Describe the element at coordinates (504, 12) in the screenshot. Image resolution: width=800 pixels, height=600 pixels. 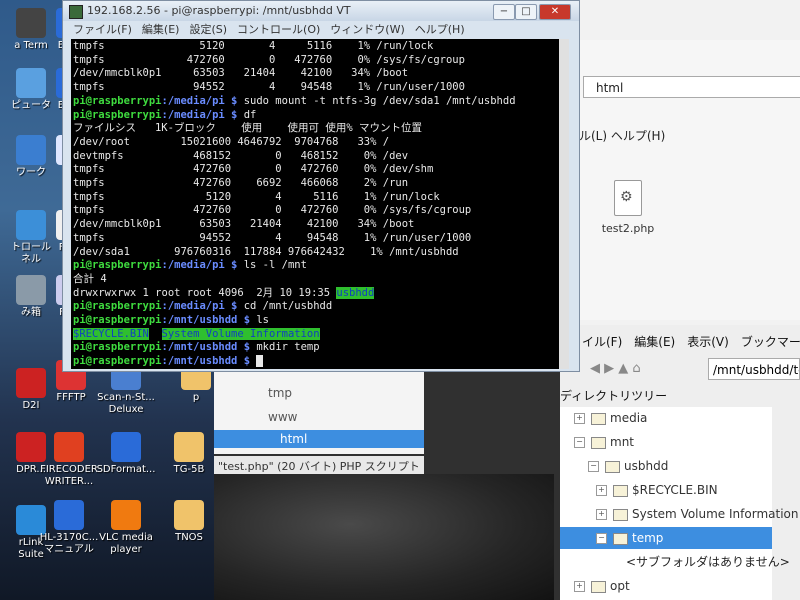
I see `minimize-button: −` at that location.